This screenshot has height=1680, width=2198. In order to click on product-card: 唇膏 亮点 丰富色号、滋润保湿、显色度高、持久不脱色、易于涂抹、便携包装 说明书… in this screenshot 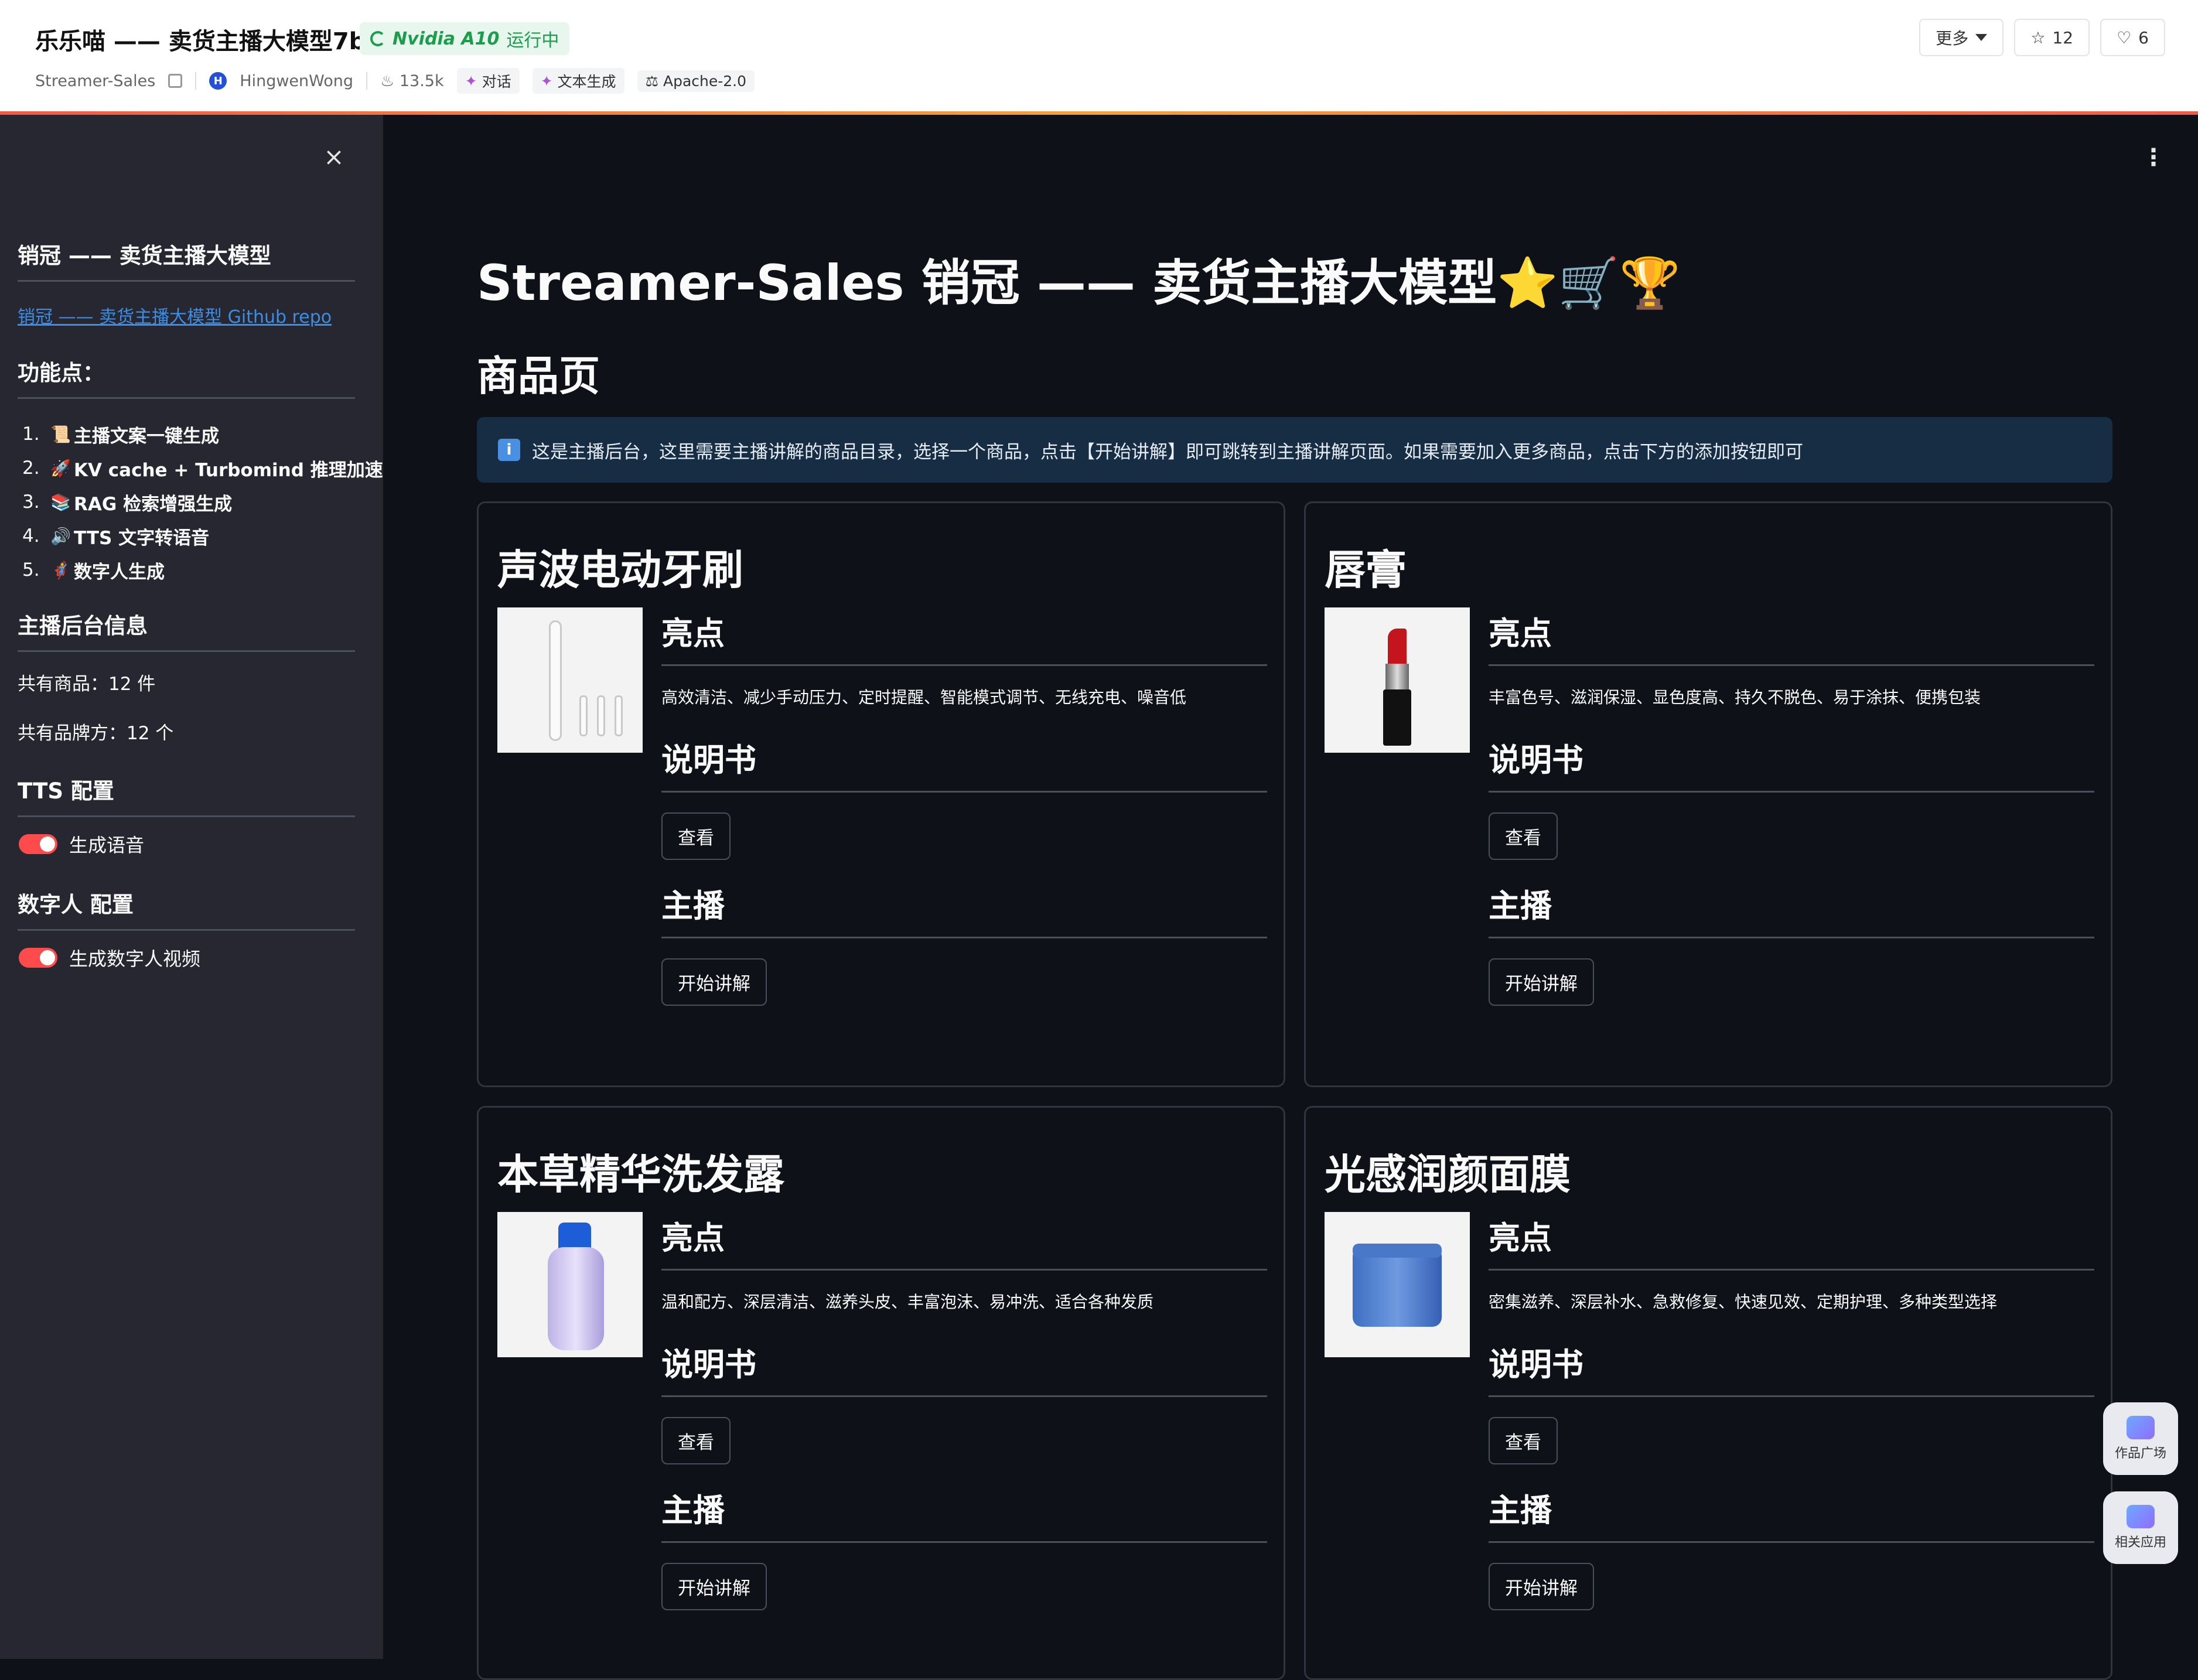, I will do `click(1708, 794)`.